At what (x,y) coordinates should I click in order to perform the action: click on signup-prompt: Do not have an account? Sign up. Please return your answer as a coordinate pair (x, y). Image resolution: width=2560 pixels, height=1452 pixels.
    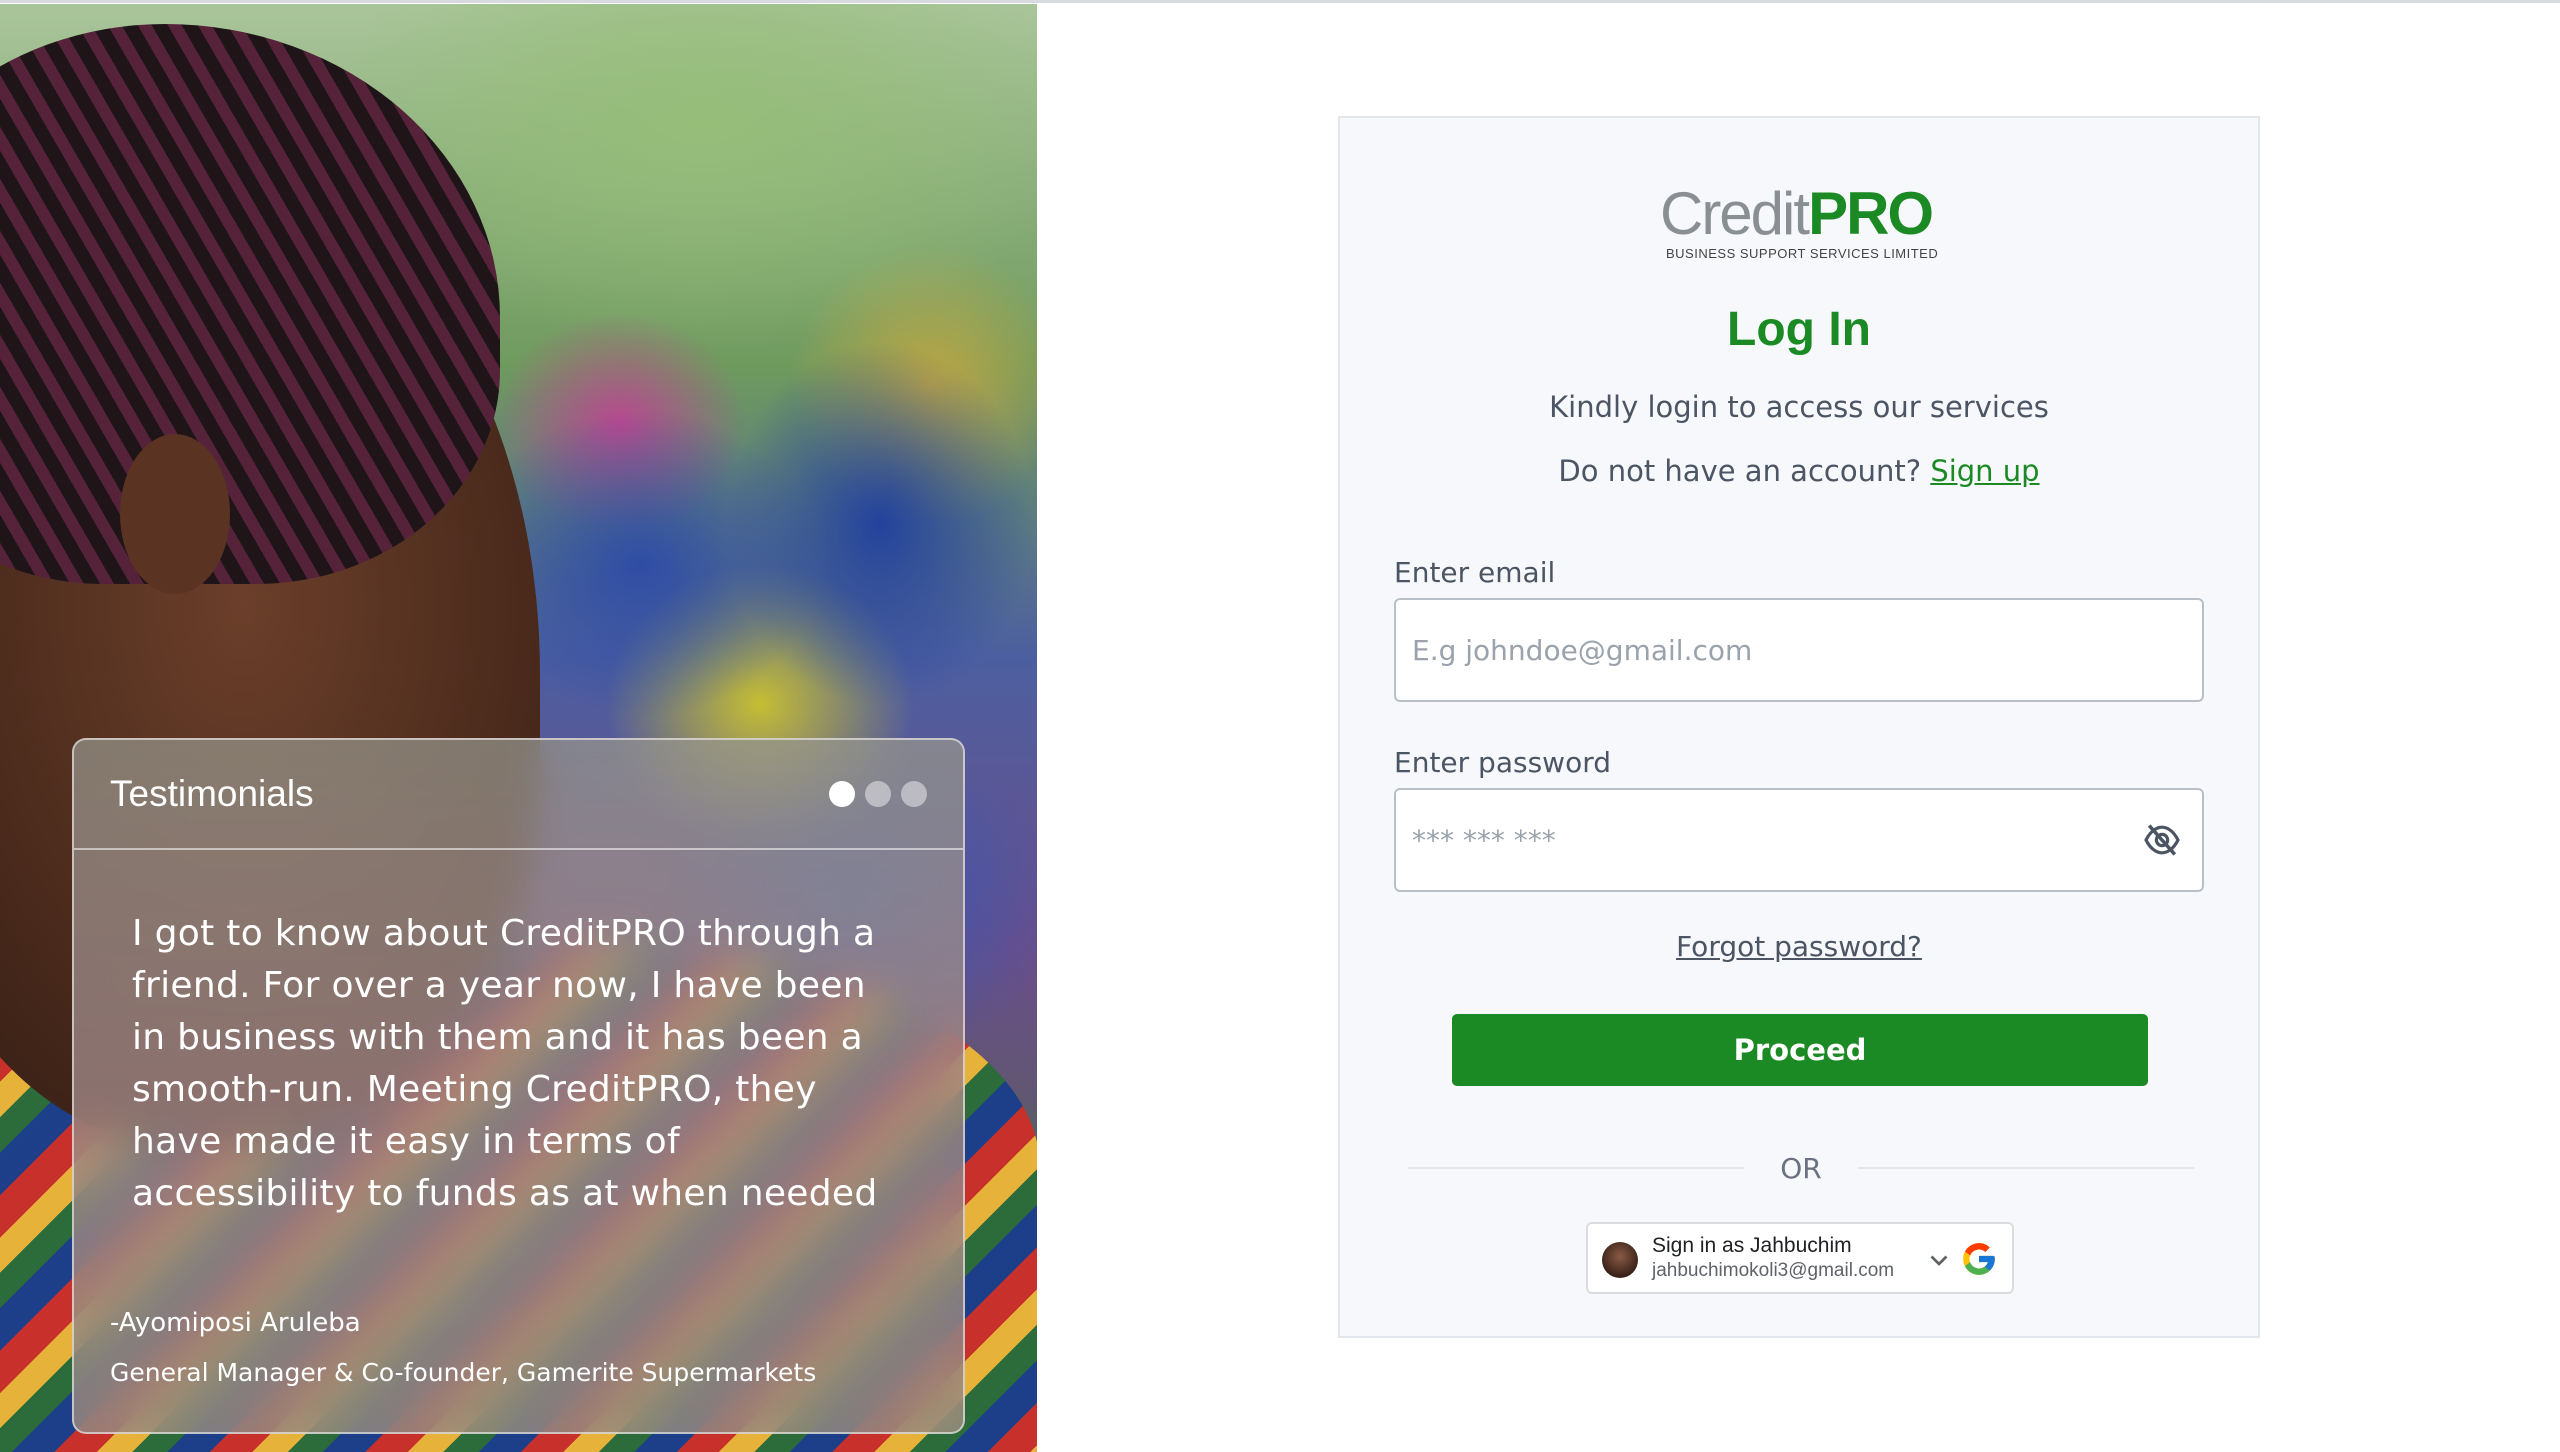
    Looking at the image, I should click on (1799, 471).